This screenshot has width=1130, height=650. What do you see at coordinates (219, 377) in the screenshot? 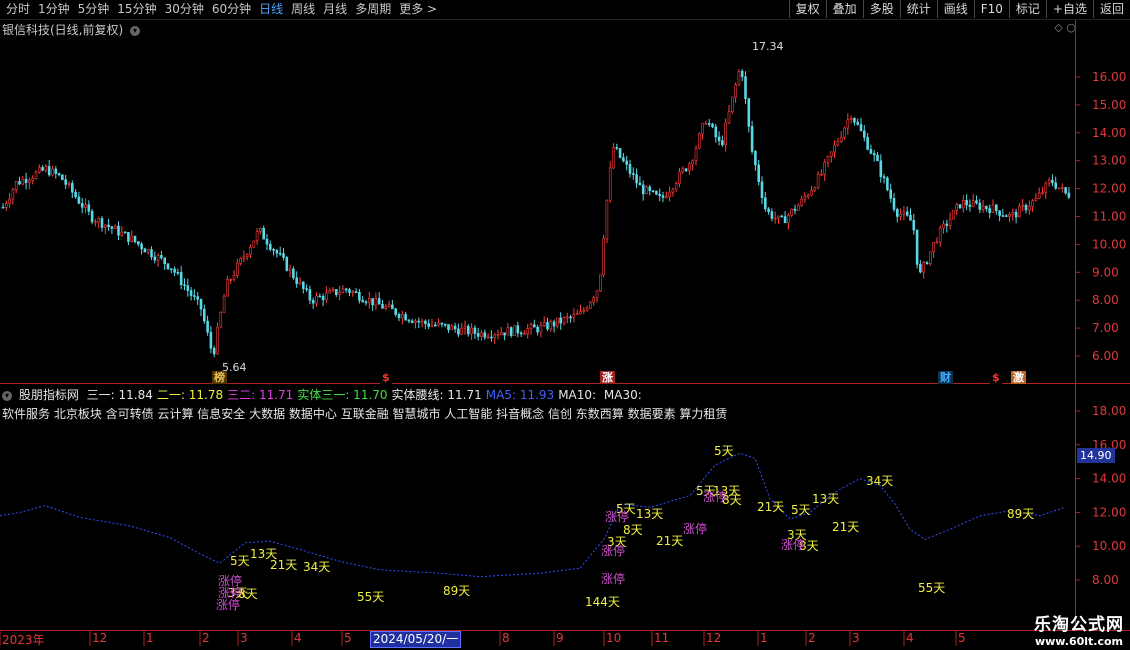
I see `event-marker: 榜` at bounding box center [219, 377].